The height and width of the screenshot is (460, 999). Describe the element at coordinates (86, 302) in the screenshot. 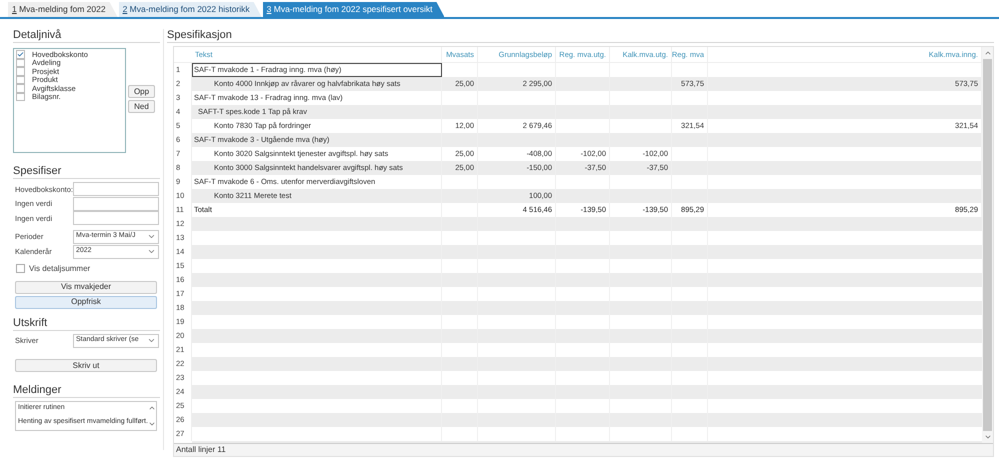

I see `button: Oppfrisk` at that location.